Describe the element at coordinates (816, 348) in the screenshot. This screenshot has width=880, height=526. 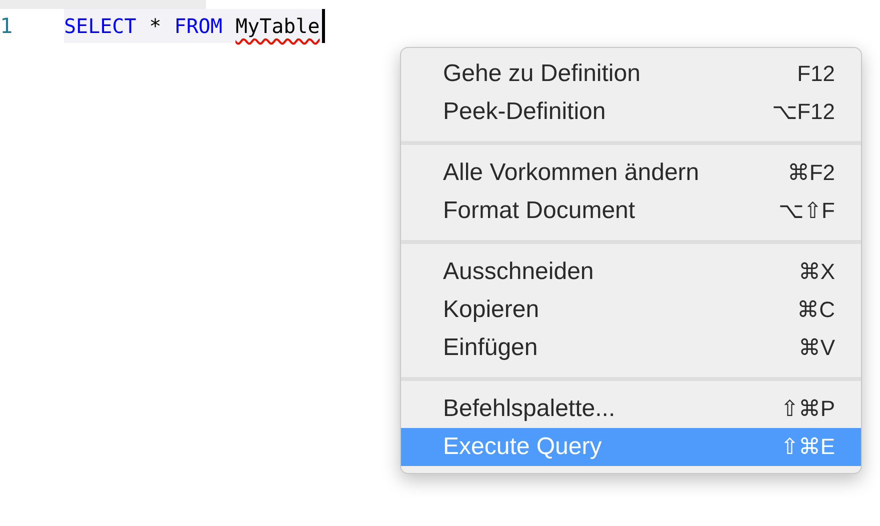
I see `shortcut-label: ⌘V` at that location.